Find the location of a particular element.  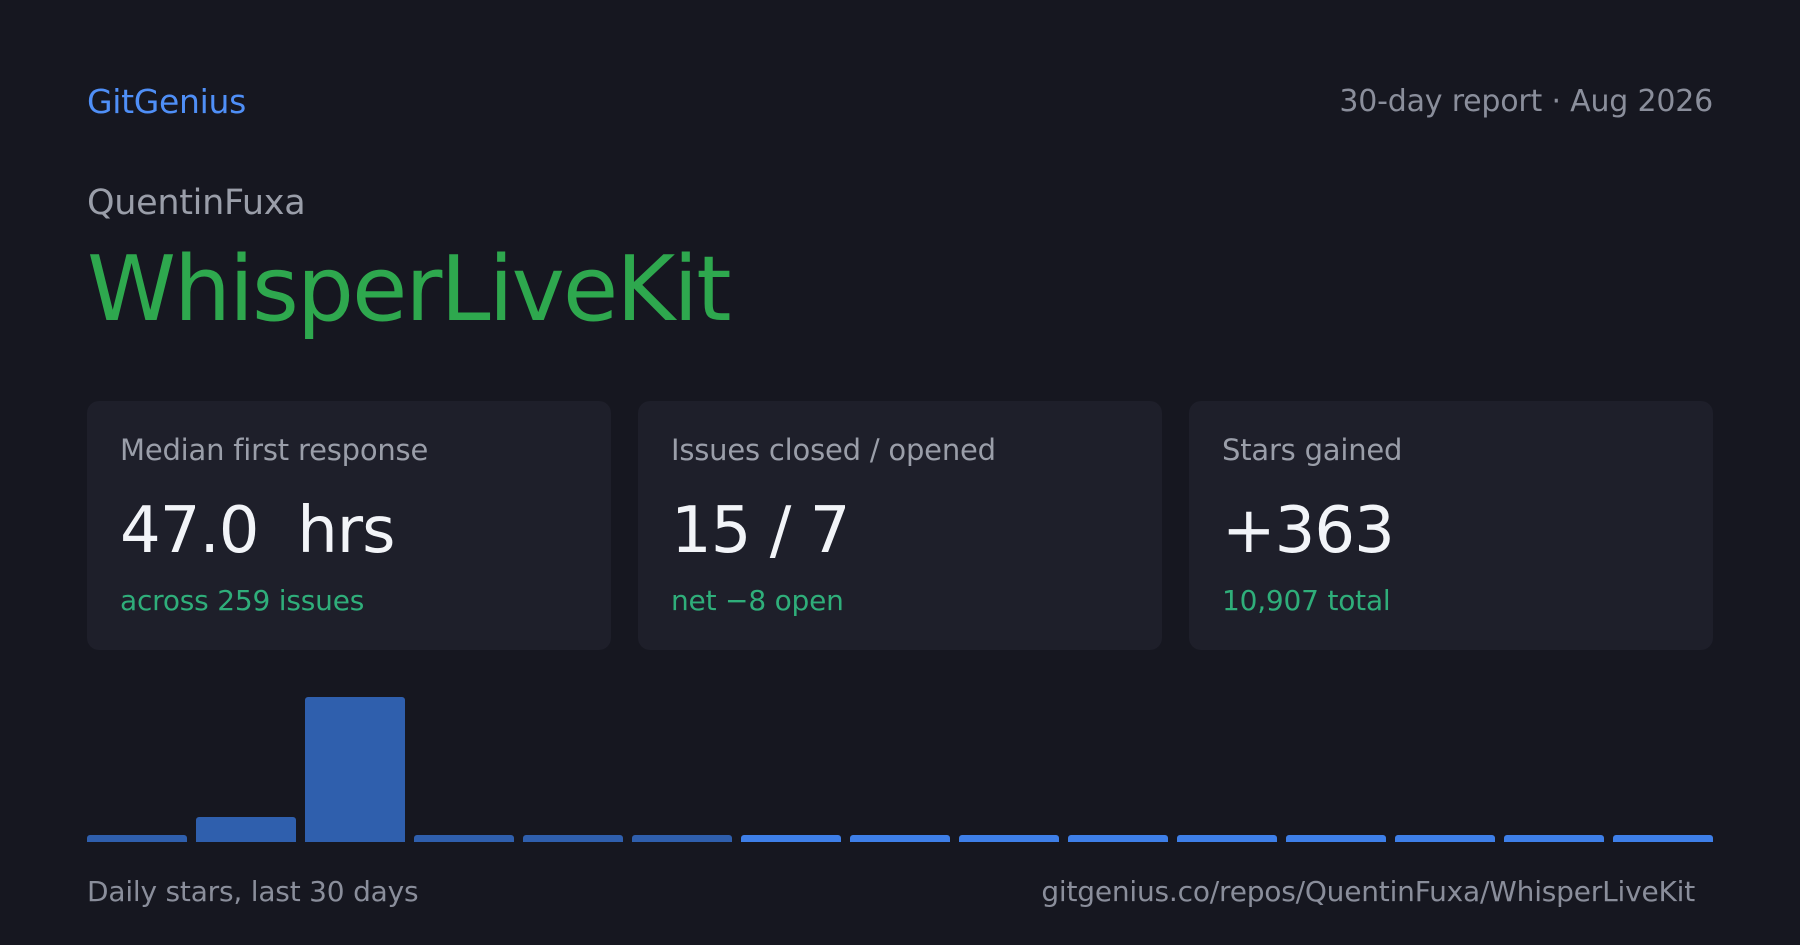

card-label: Issues closed / opened is located at coordinates (833, 450).